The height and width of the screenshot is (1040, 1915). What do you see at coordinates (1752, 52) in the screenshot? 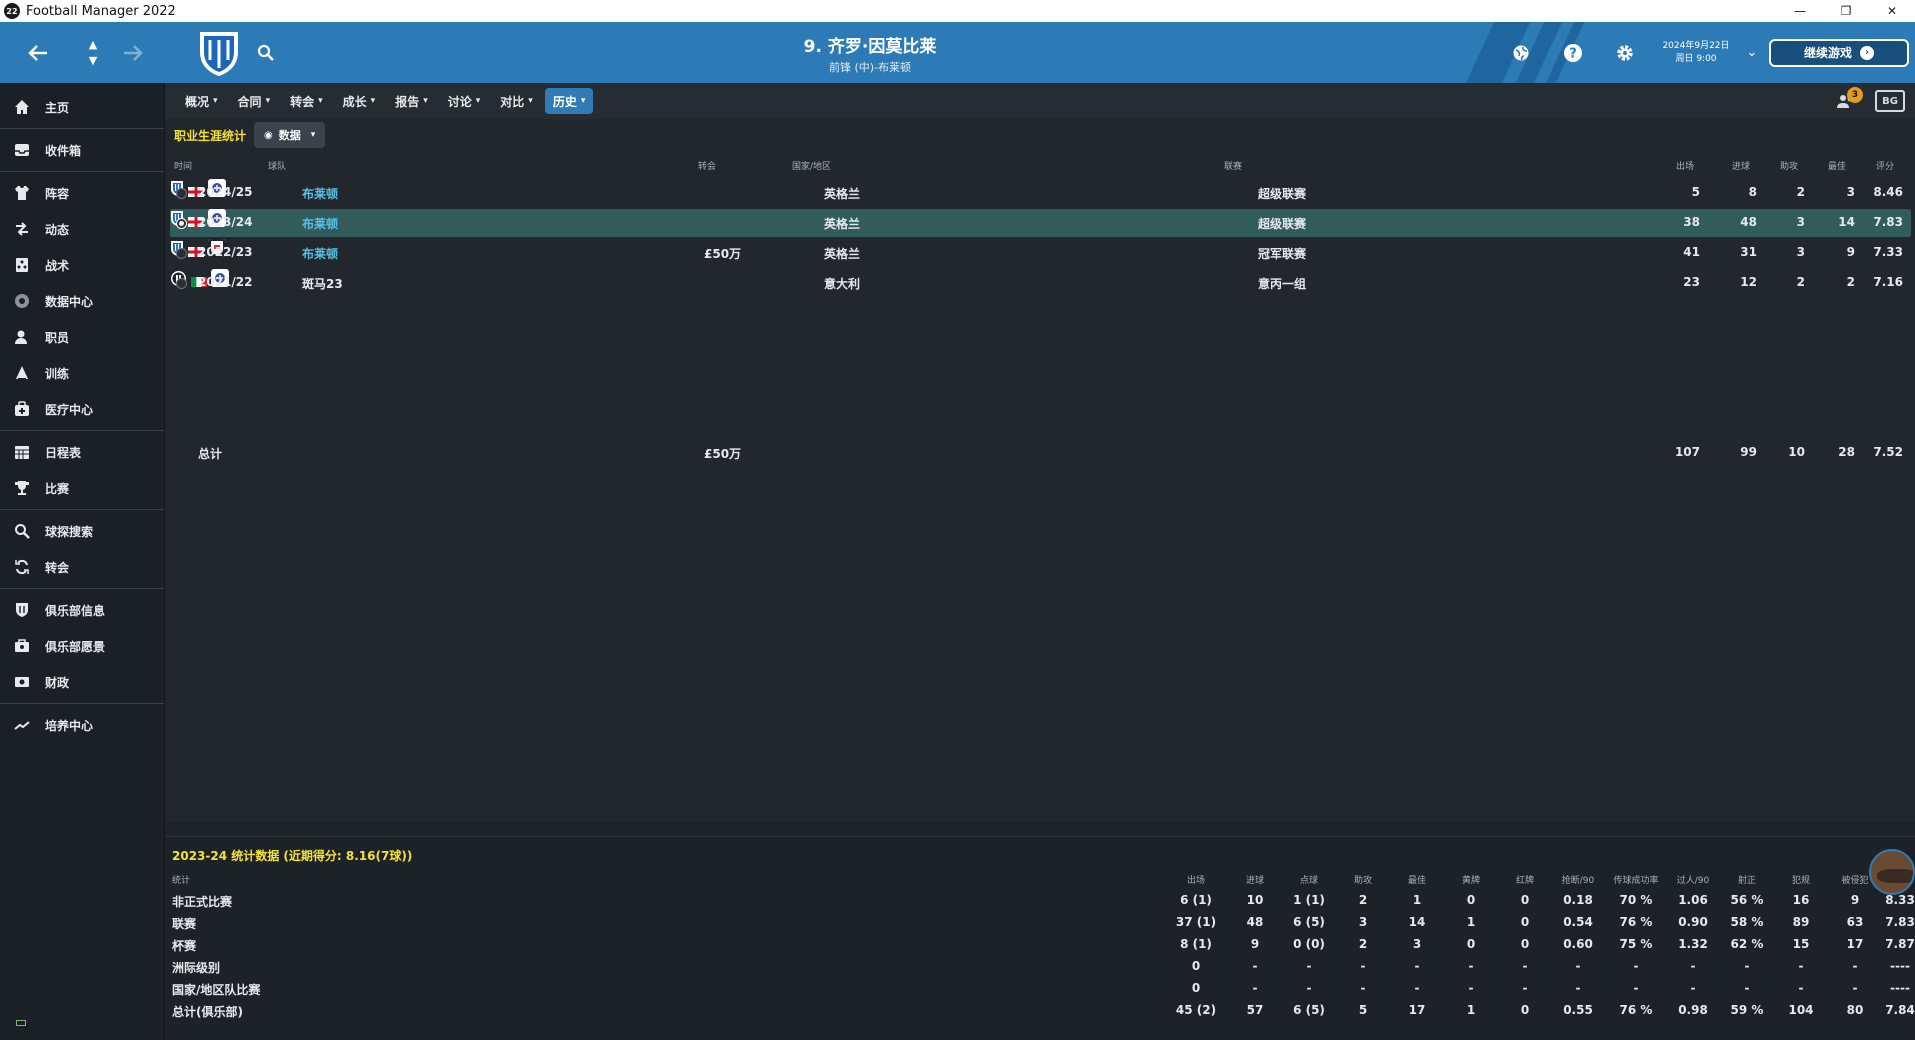
I see `chevron-down-icon: ⌄` at bounding box center [1752, 52].